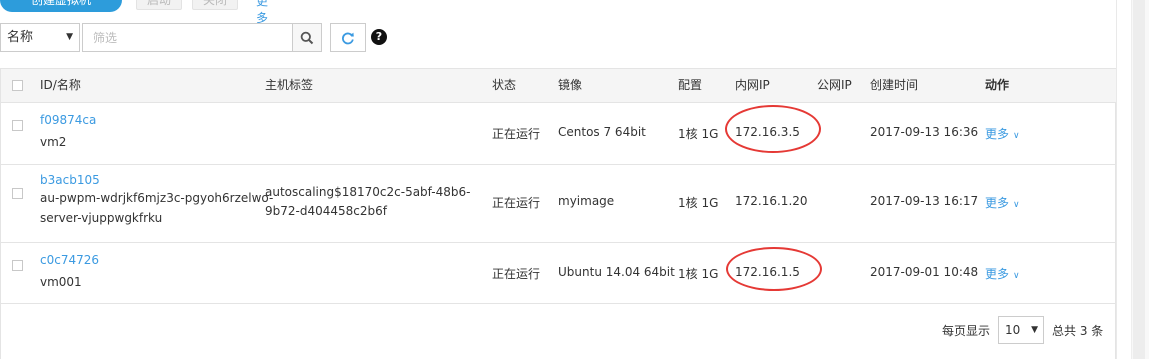 The height and width of the screenshot is (359, 1149). I want to click on search-button, so click(307, 37).